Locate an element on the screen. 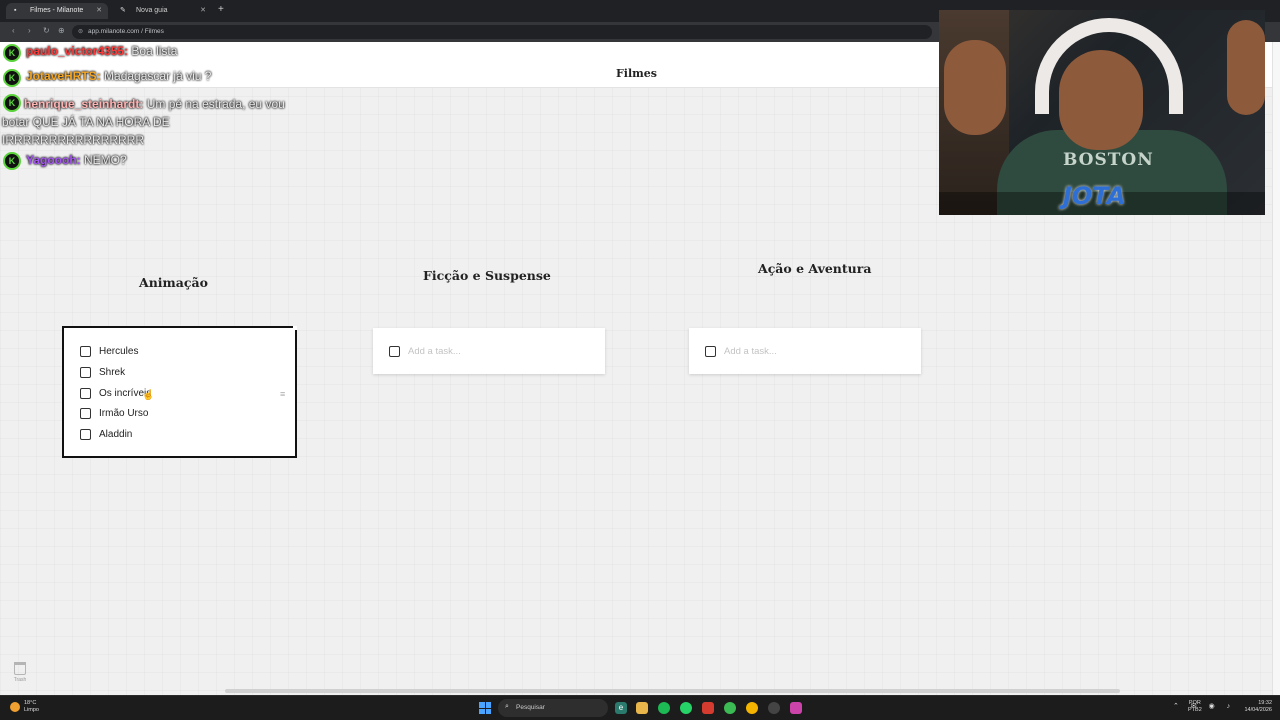 This screenshot has width=1280, height=720. webcam-overlay: BOSTON JOTA is located at coordinates (1102, 112).